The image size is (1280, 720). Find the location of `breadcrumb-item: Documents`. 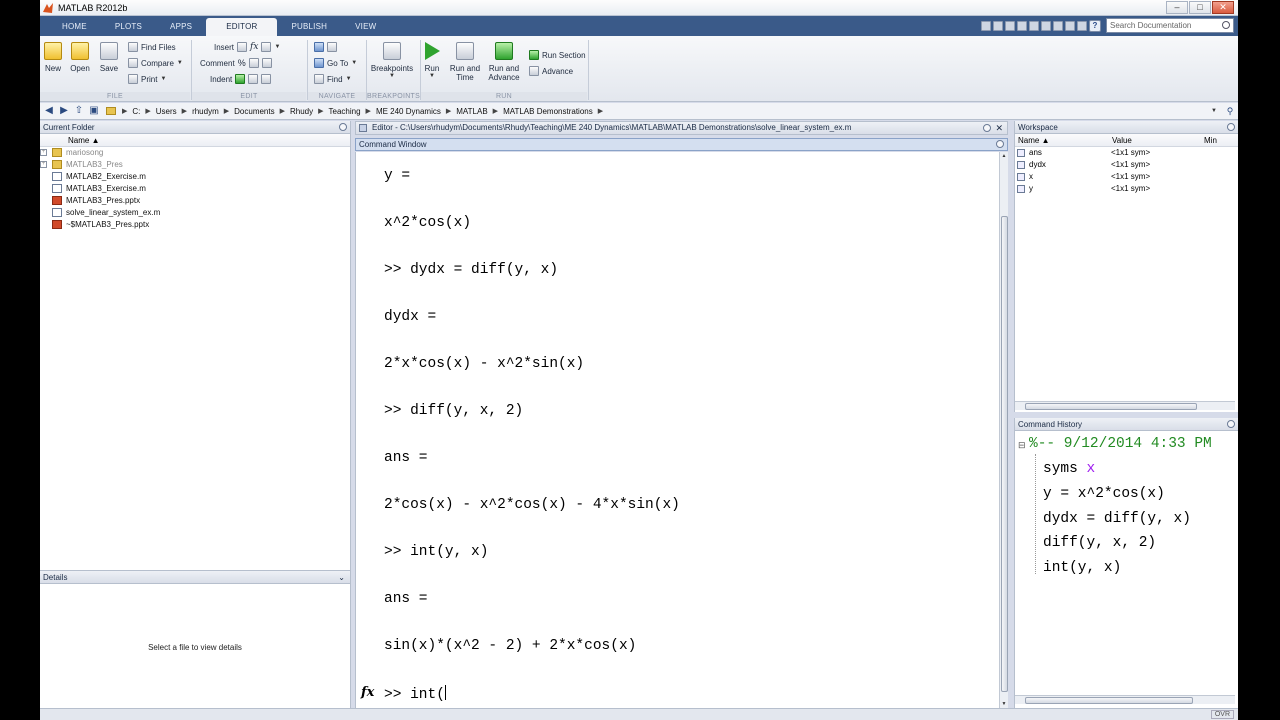

breadcrumb-item: Documents is located at coordinates (254, 111).